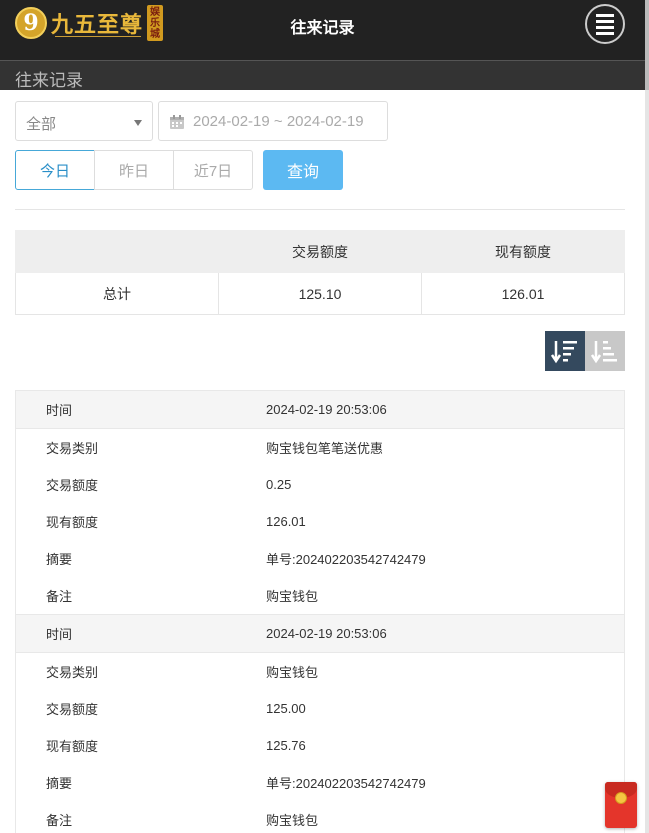 The height and width of the screenshot is (833, 649). I want to click on record-row-amount: 交易额度 0.25, so click(320, 484).